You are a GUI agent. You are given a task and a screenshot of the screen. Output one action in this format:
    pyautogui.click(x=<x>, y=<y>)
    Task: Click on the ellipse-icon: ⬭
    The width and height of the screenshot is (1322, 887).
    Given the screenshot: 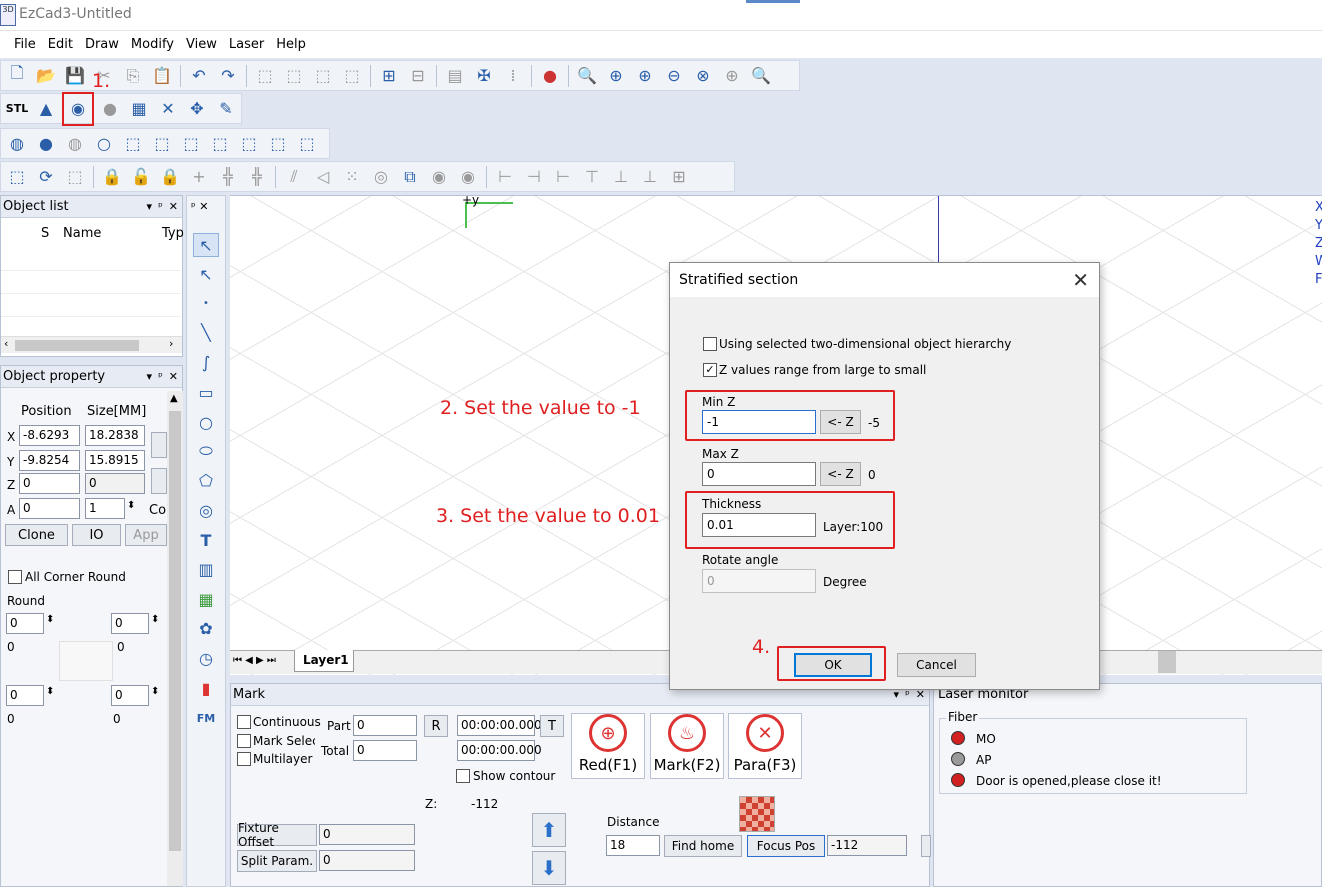 What is the action you would take?
    pyautogui.click(x=206, y=451)
    